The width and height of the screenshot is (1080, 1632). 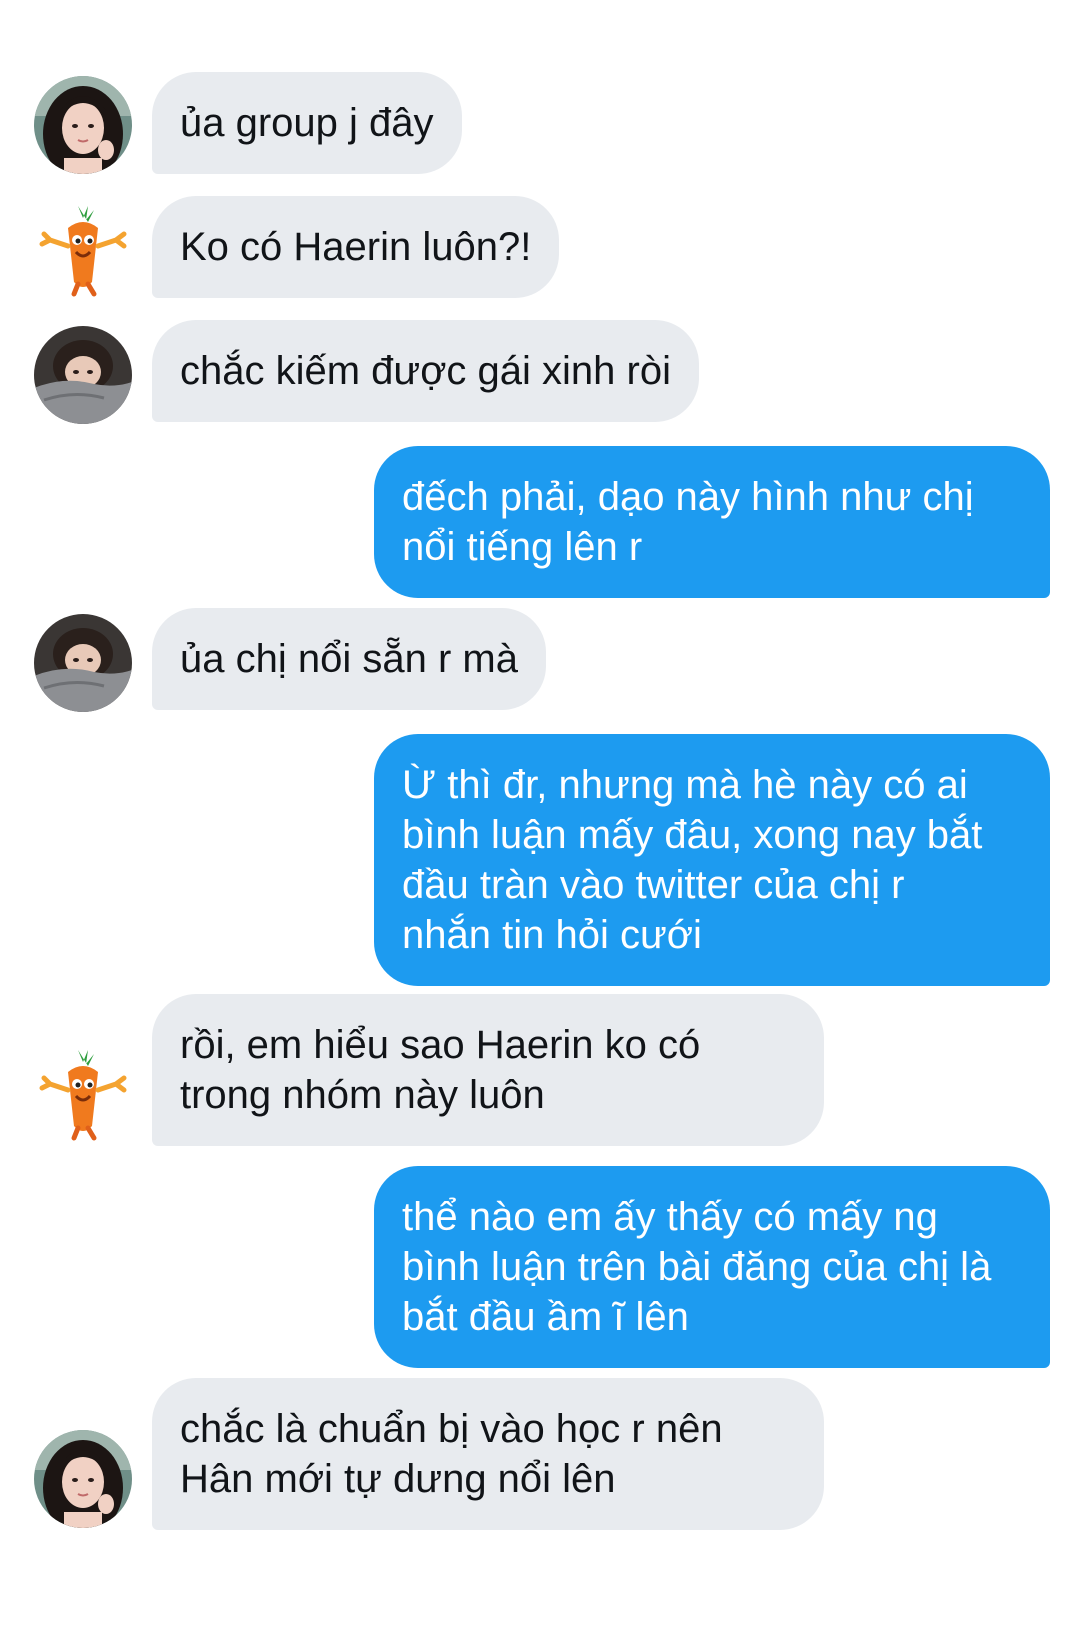 What do you see at coordinates (692, 835) in the screenshot?
I see `message-text: bình luận mấy đâu, xong nay bắt` at bounding box center [692, 835].